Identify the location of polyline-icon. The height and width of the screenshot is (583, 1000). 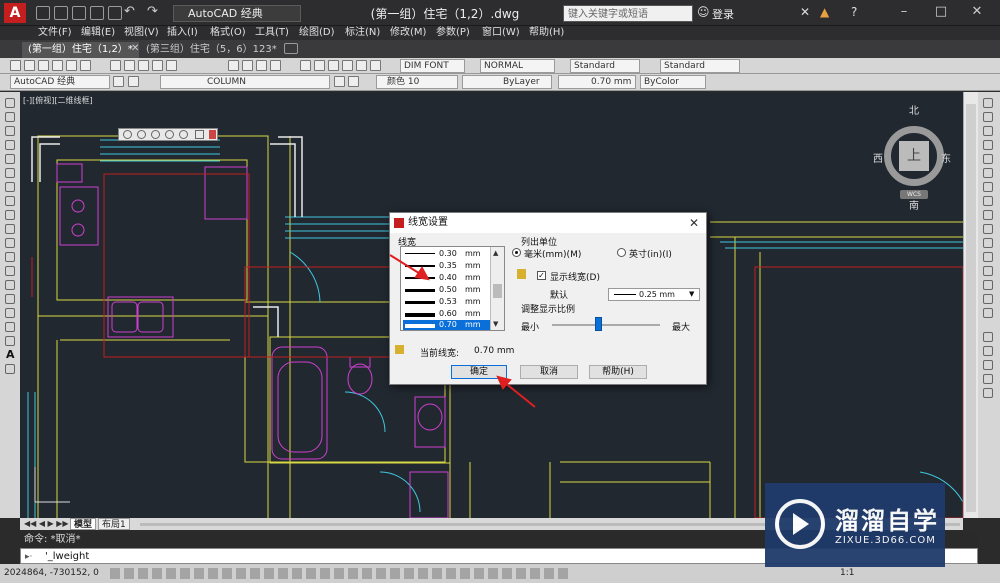
(10, 131).